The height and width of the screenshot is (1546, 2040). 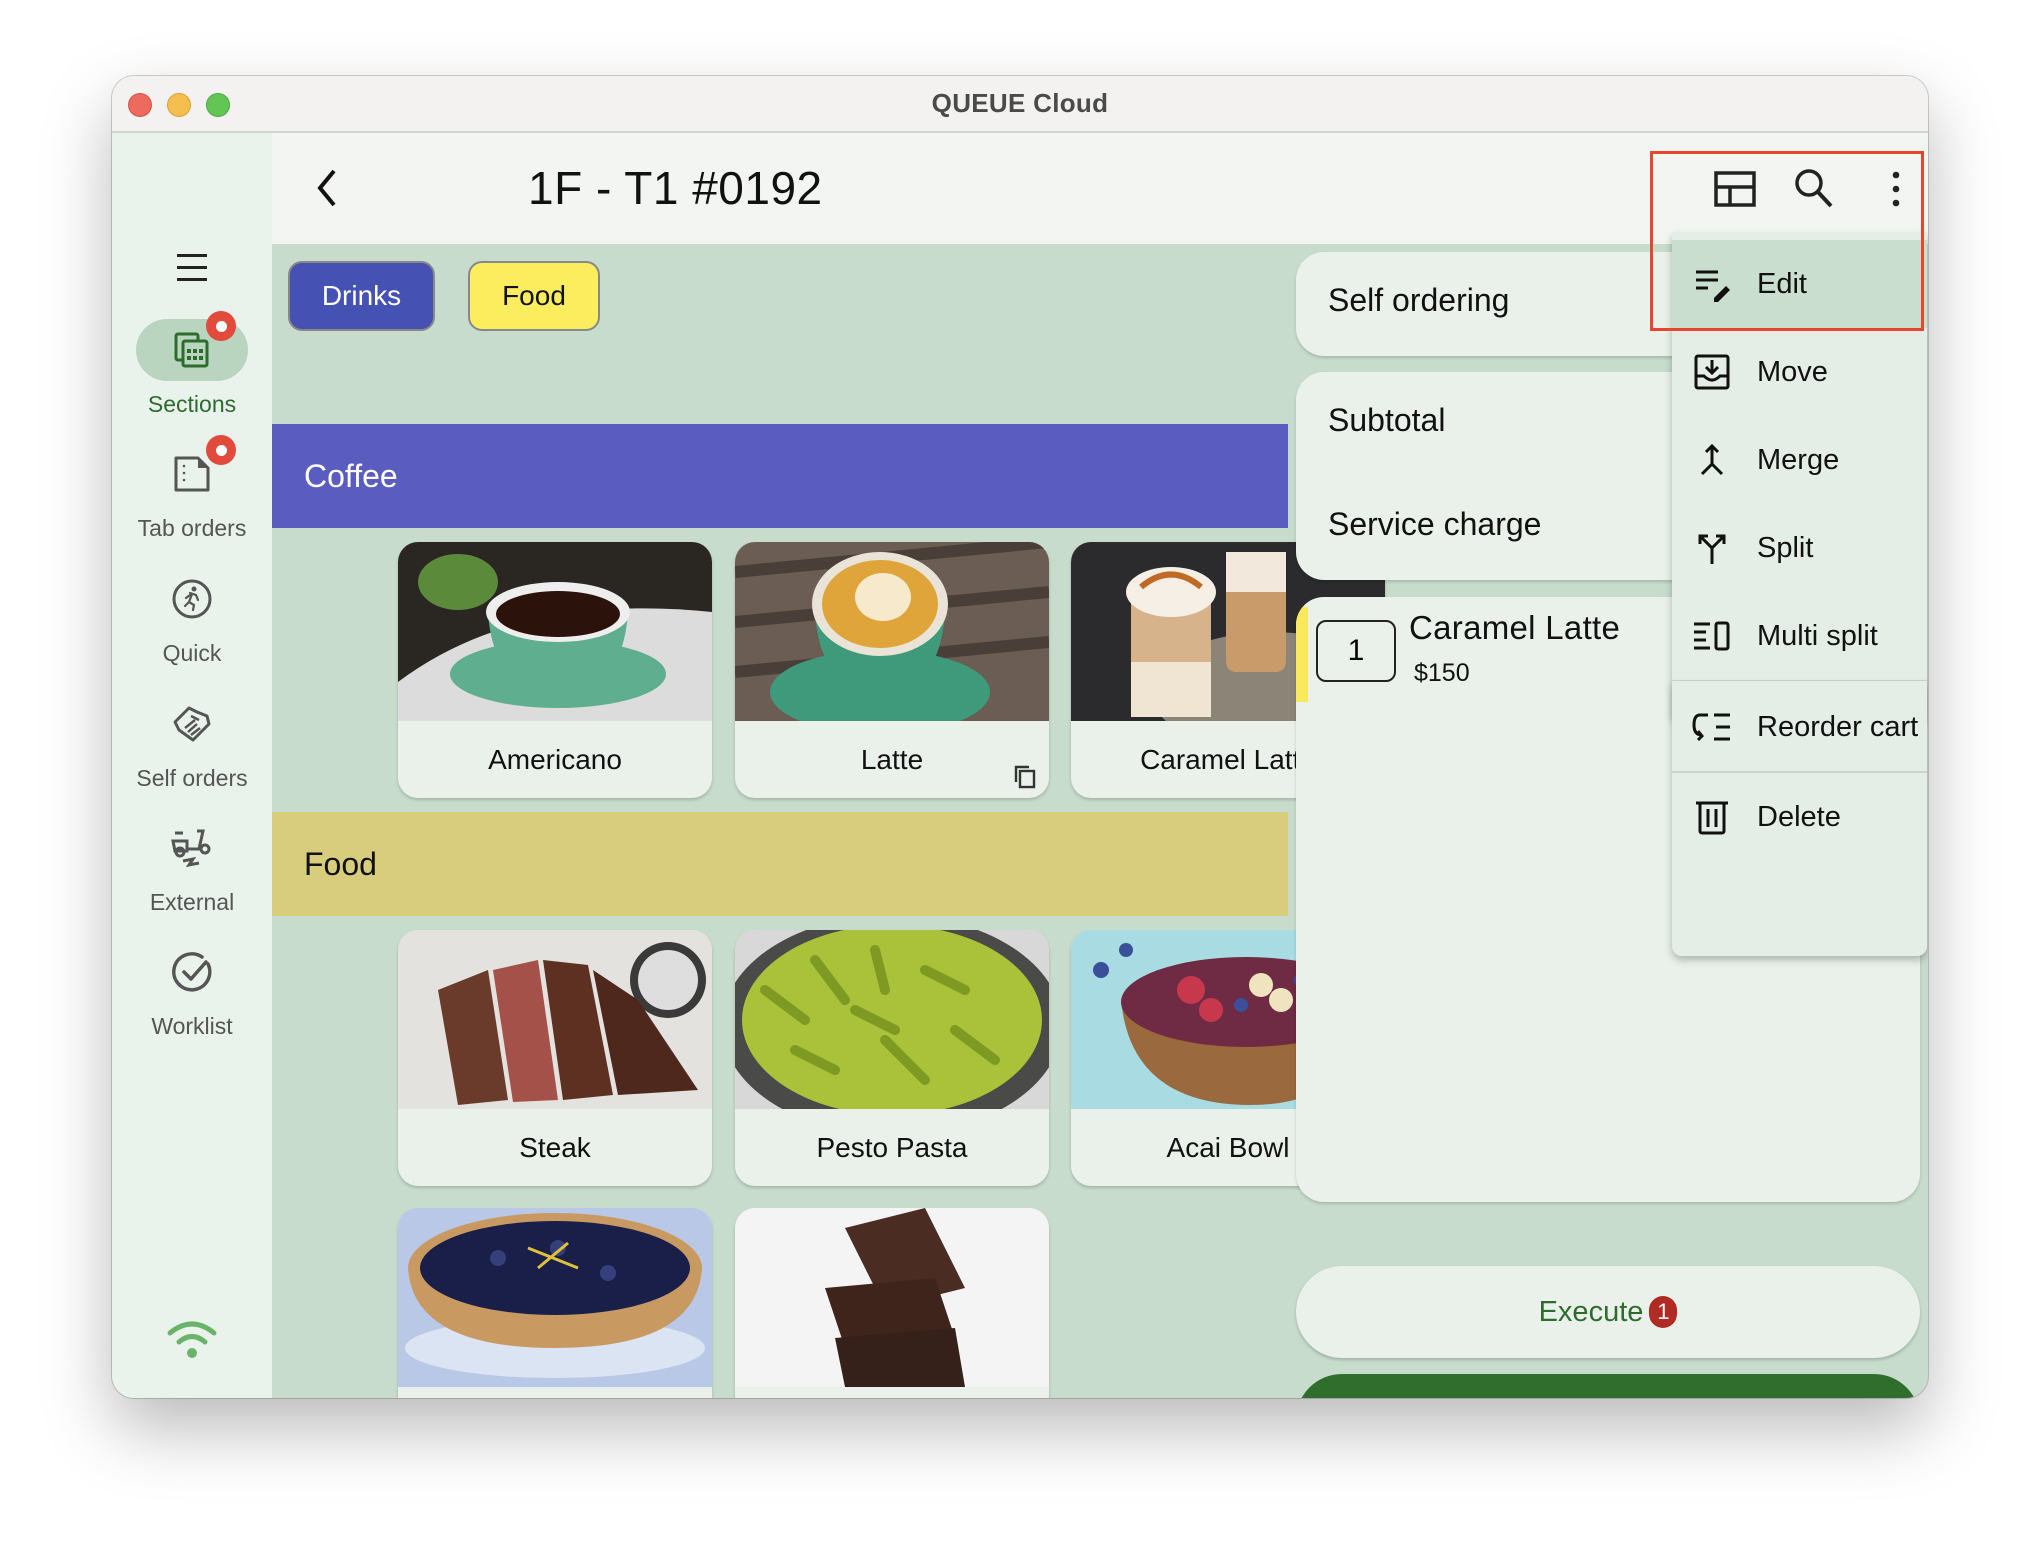 I want to click on multi-split-icon, so click(x=1712, y=636).